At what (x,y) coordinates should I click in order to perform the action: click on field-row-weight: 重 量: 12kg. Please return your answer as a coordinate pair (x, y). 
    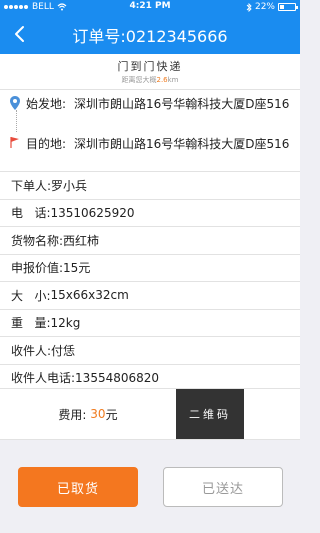
    Looking at the image, I should click on (150, 323).